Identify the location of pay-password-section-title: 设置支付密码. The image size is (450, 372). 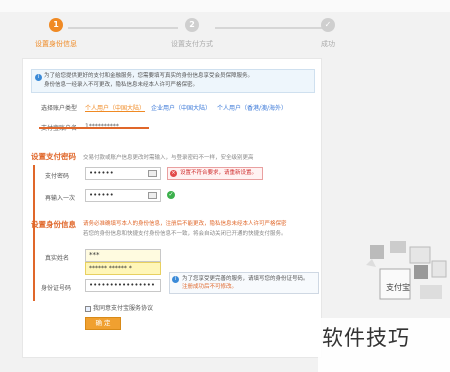
(53, 156).